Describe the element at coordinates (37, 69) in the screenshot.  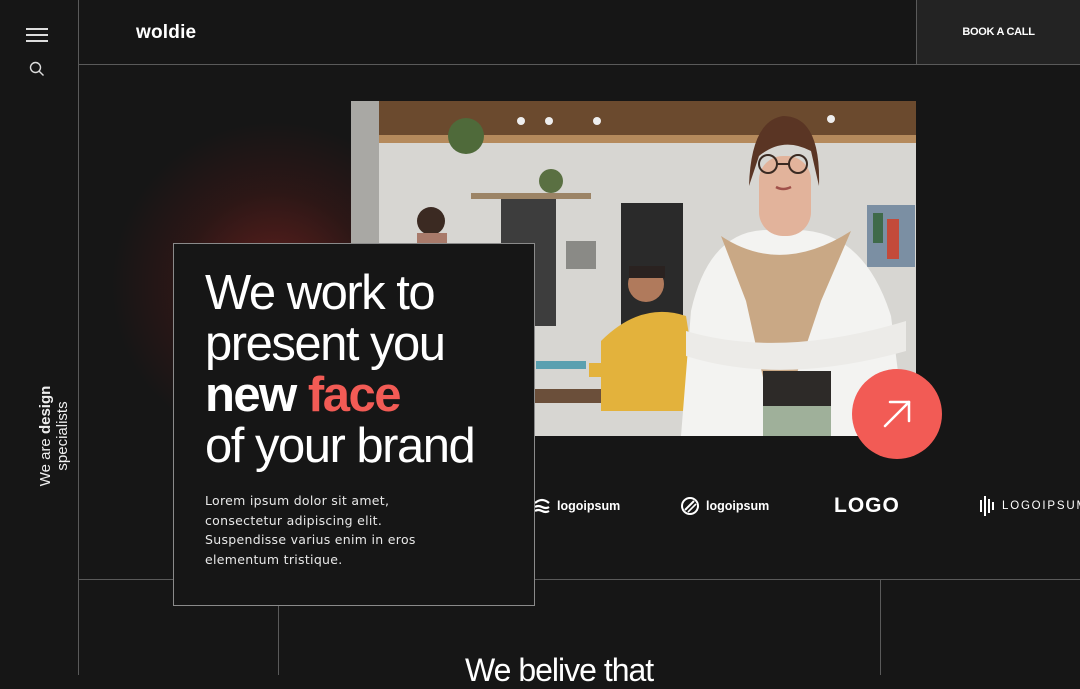
I see `search-icon` at that location.